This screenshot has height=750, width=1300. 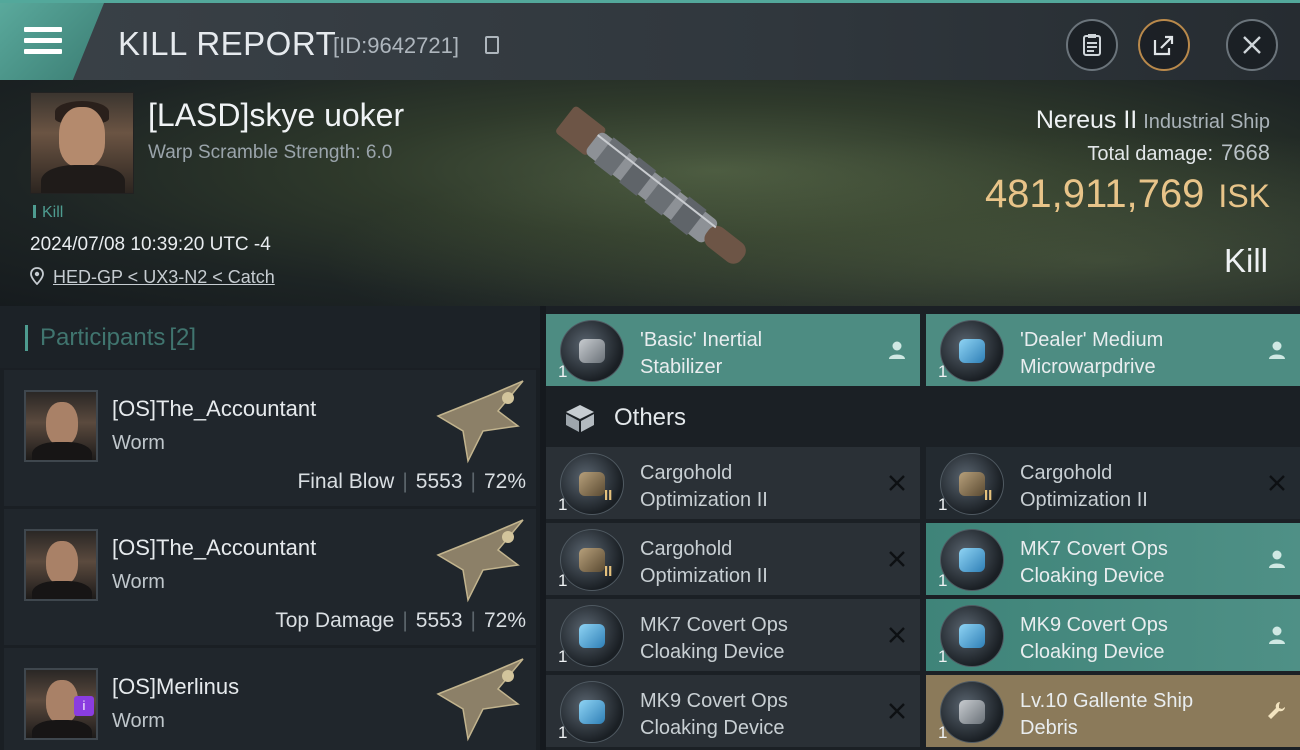 I want to click on inertial-stabilizer-icon, so click(x=592, y=351).